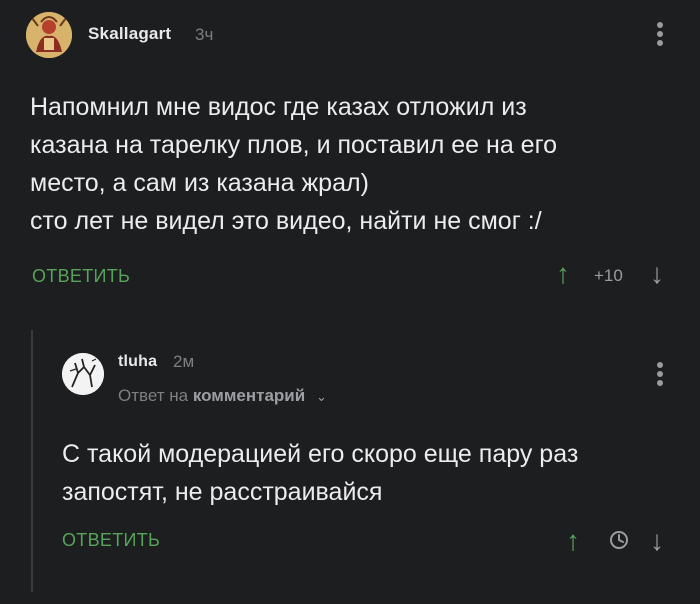  What do you see at coordinates (608, 275) in the screenshot?
I see `vote-score: +10` at bounding box center [608, 275].